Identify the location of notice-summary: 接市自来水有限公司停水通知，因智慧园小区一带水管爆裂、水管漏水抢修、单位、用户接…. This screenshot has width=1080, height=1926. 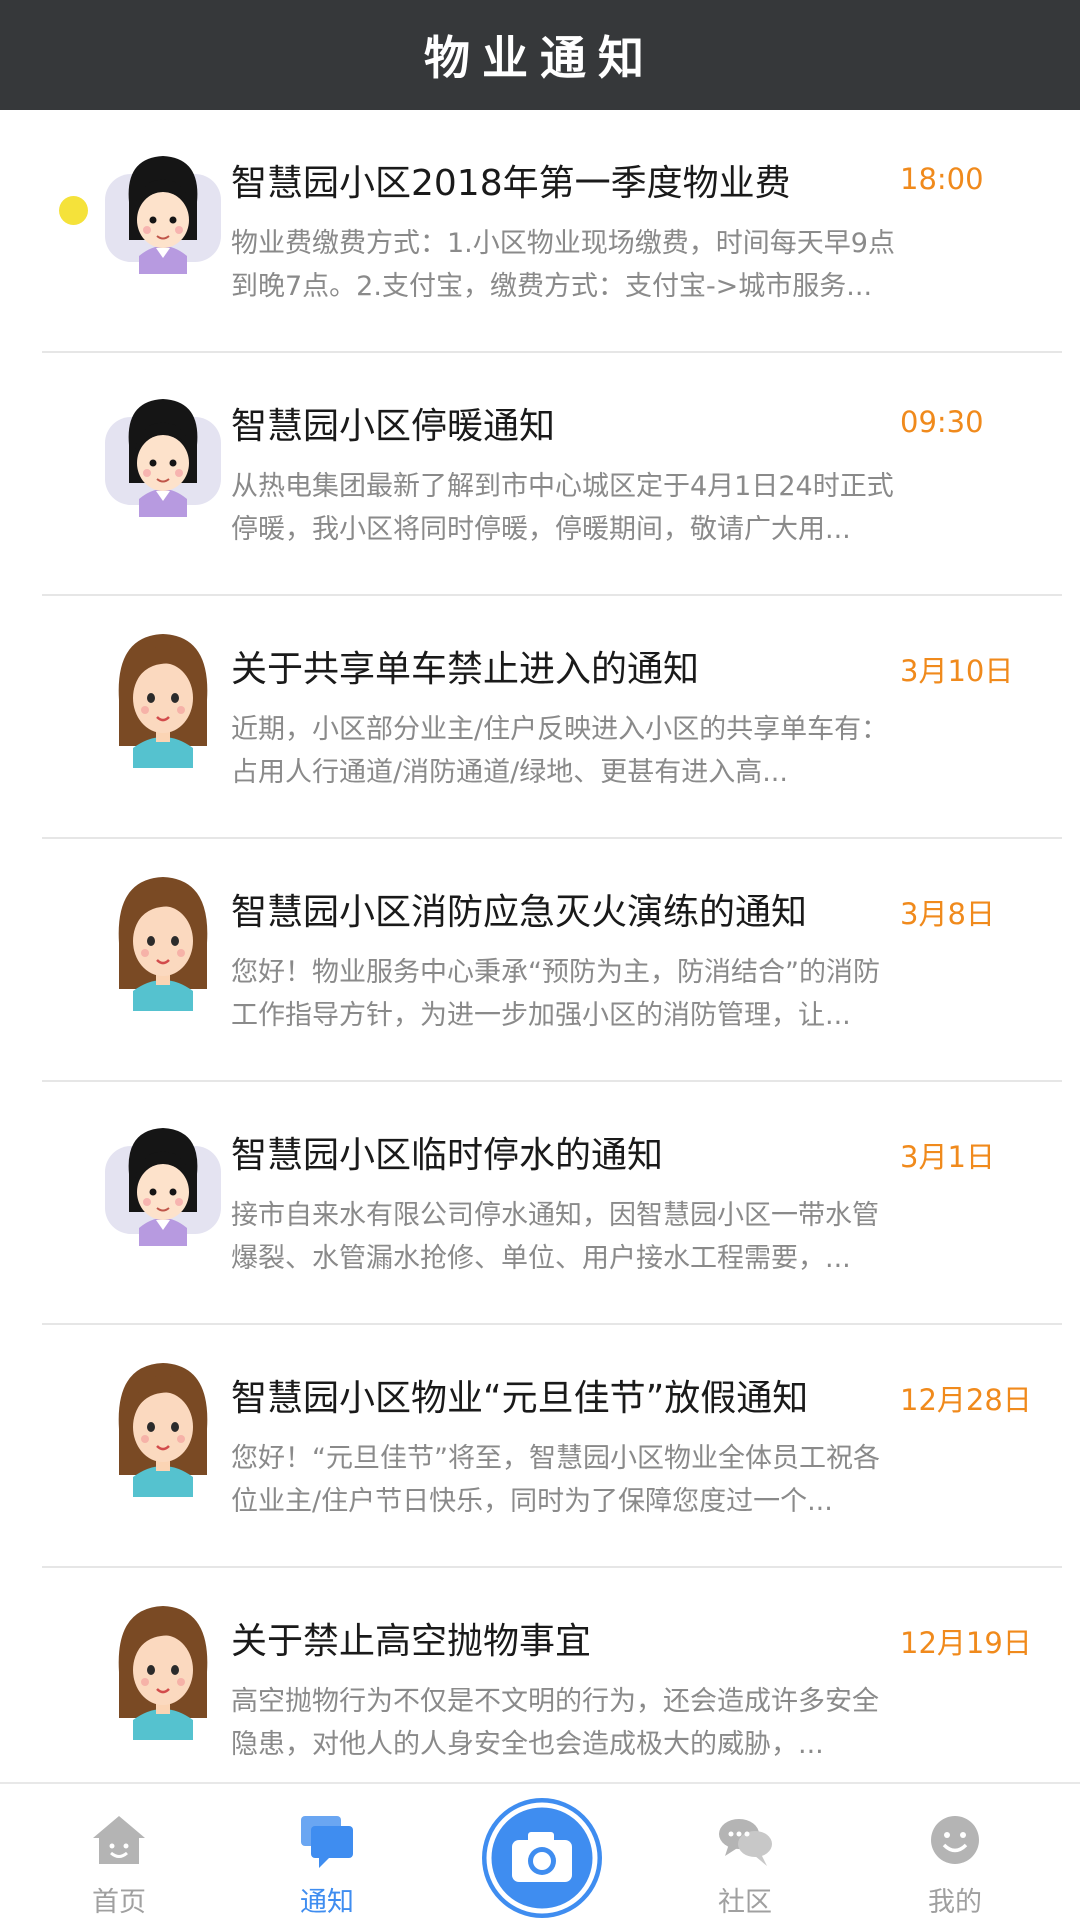
(555, 1237).